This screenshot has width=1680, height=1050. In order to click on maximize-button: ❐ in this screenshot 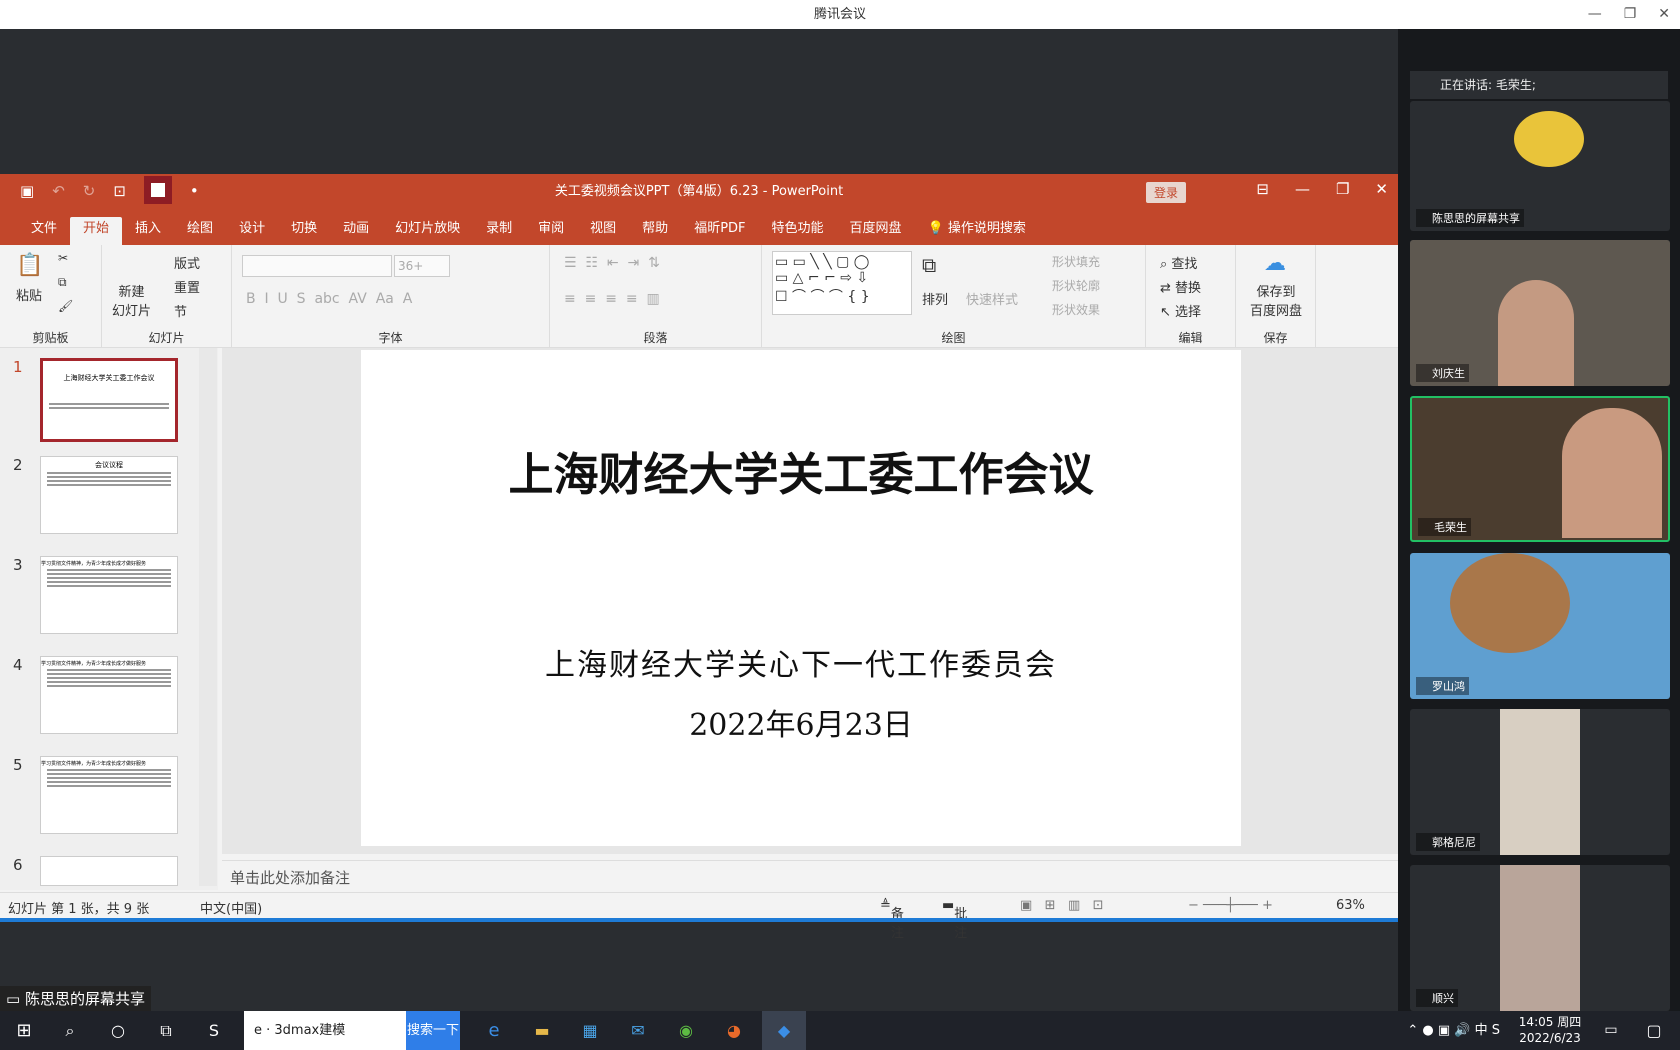, I will do `click(1630, 14)`.